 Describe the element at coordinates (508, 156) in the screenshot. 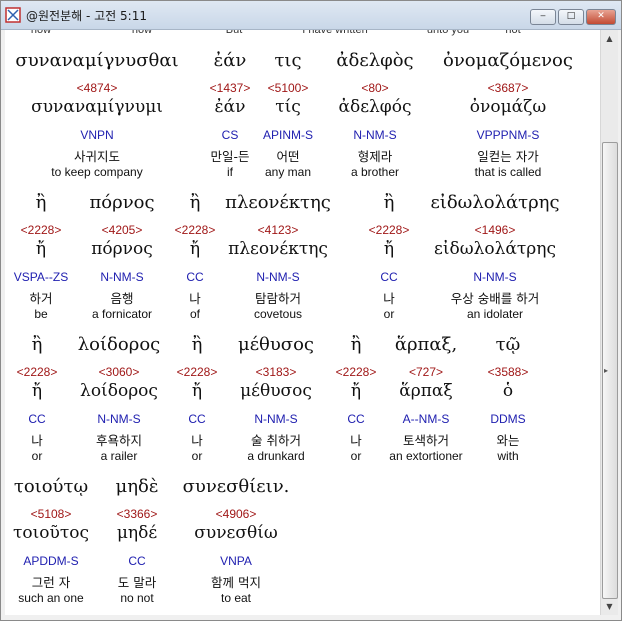

I see `korean-gloss: 일컫는 자가` at that location.